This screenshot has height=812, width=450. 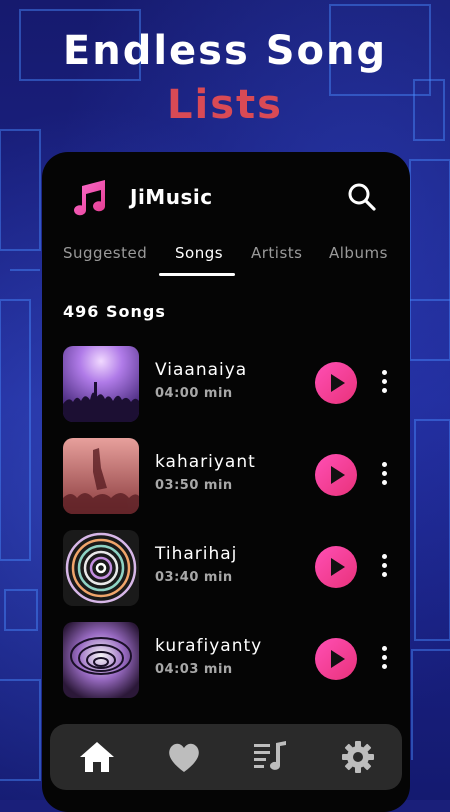 What do you see at coordinates (90, 198) in the screenshot?
I see `music-note-logo-icon` at bounding box center [90, 198].